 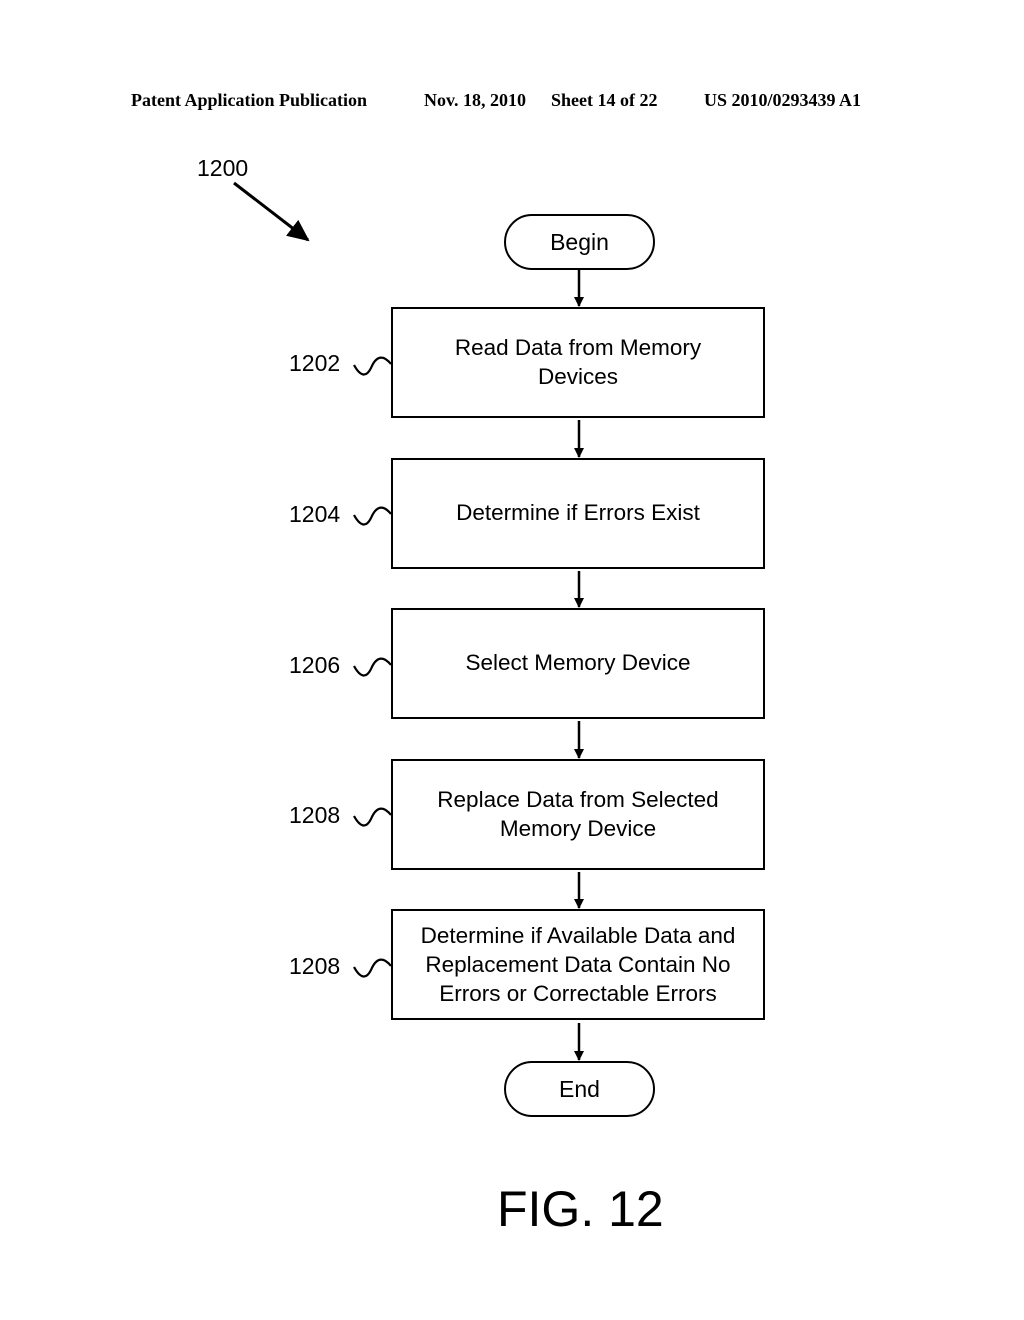 What do you see at coordinates (315, 514) in the screenshot?
I see `step-ref-1204: 1204` at bounding box center [315, 514].